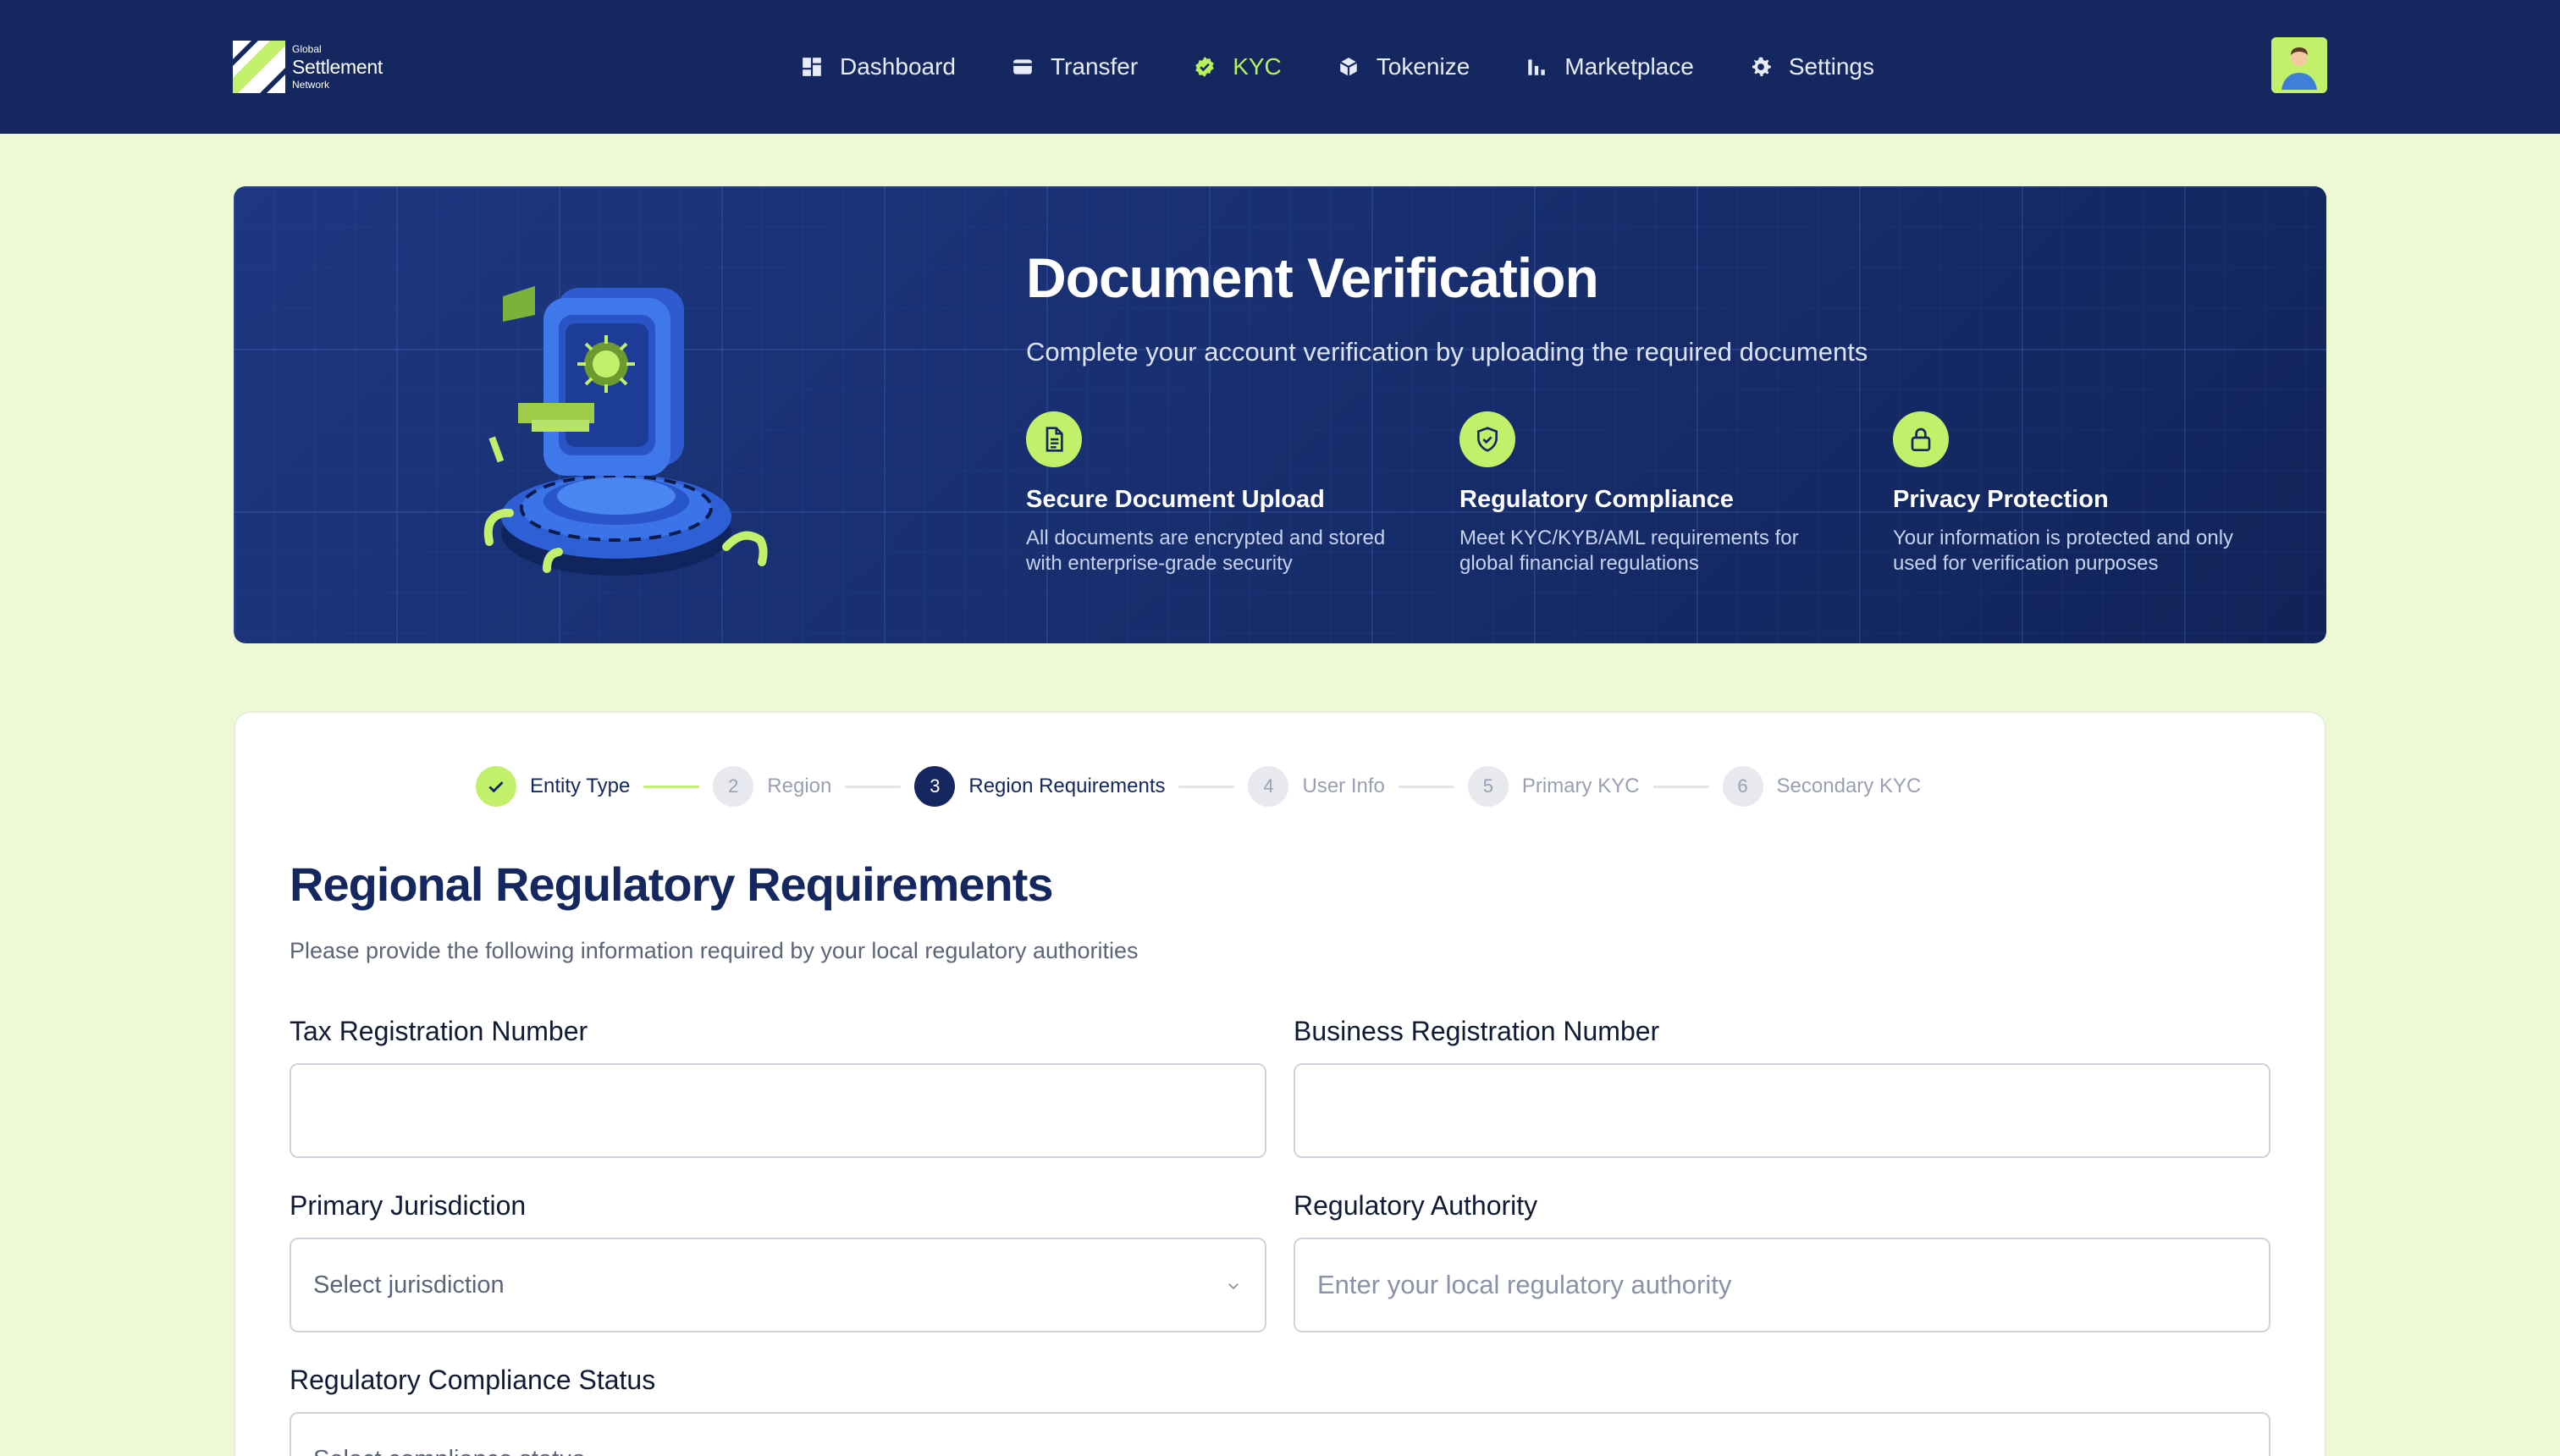 Image resolution: width=2560 pixels, height=1456 pixels. Describe the element at coordinates (778, 1110) in the screenshot. I see `tax-registration-input` at that location.